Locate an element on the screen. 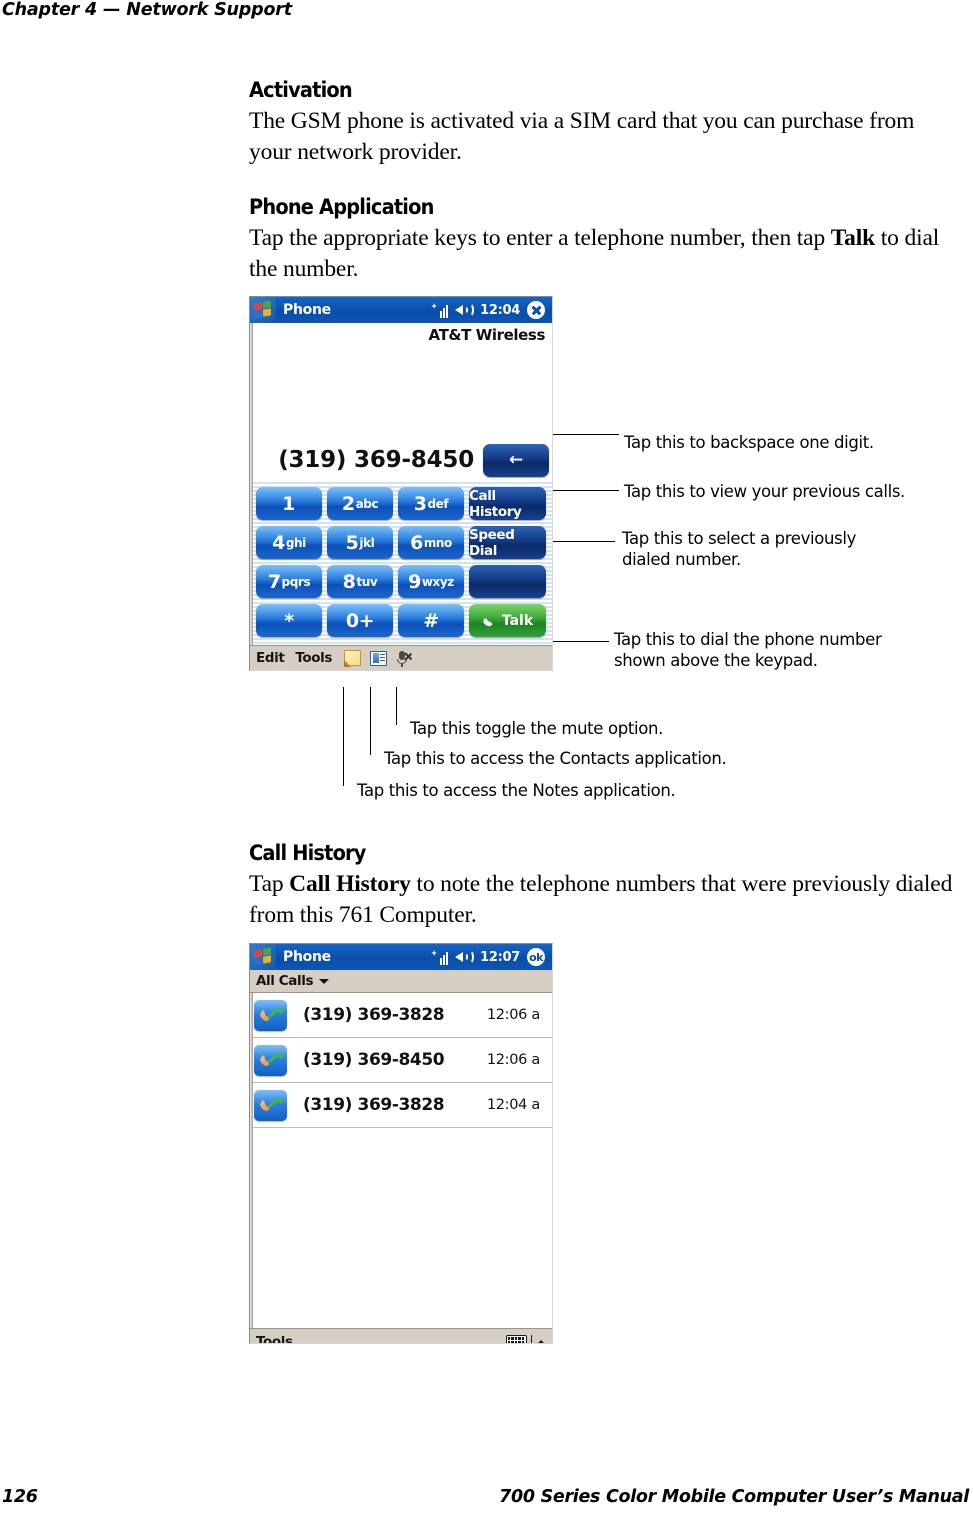 The image size is (973, 1519). paragraph-call-history-emphasis: Call History is located at coordinates (350, 884).